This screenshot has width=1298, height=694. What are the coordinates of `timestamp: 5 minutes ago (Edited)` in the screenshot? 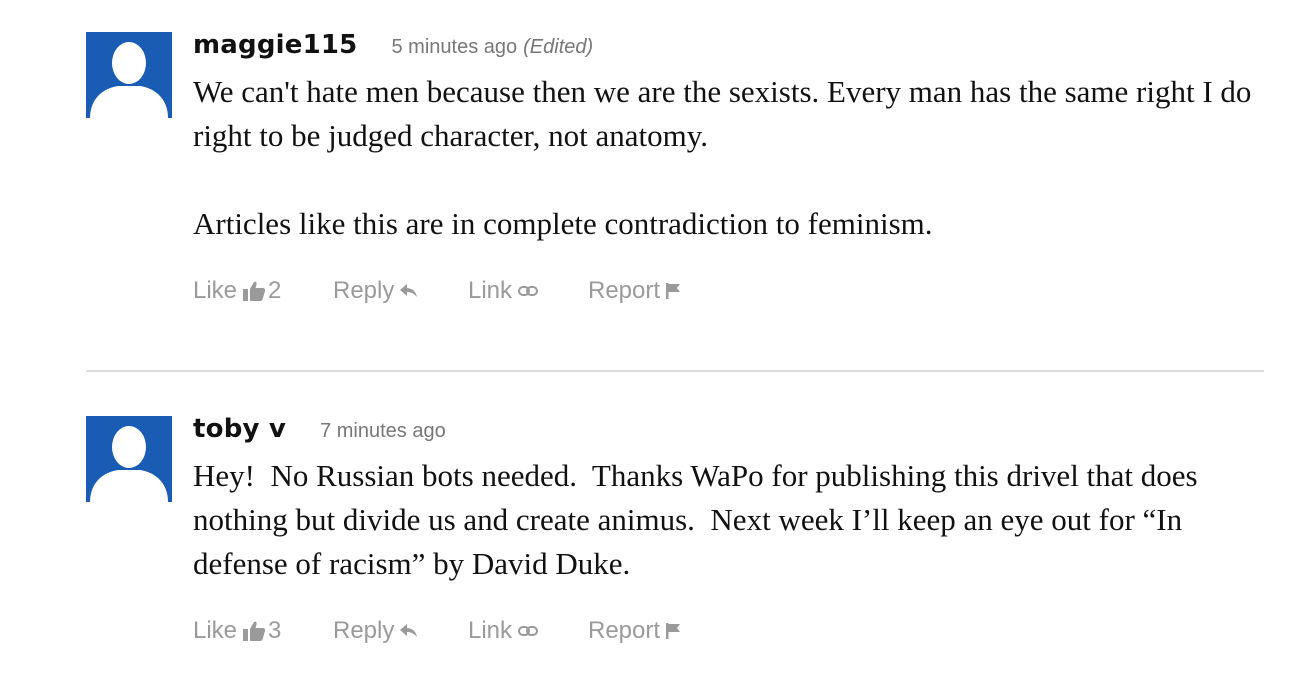 It's located at (492, 47).